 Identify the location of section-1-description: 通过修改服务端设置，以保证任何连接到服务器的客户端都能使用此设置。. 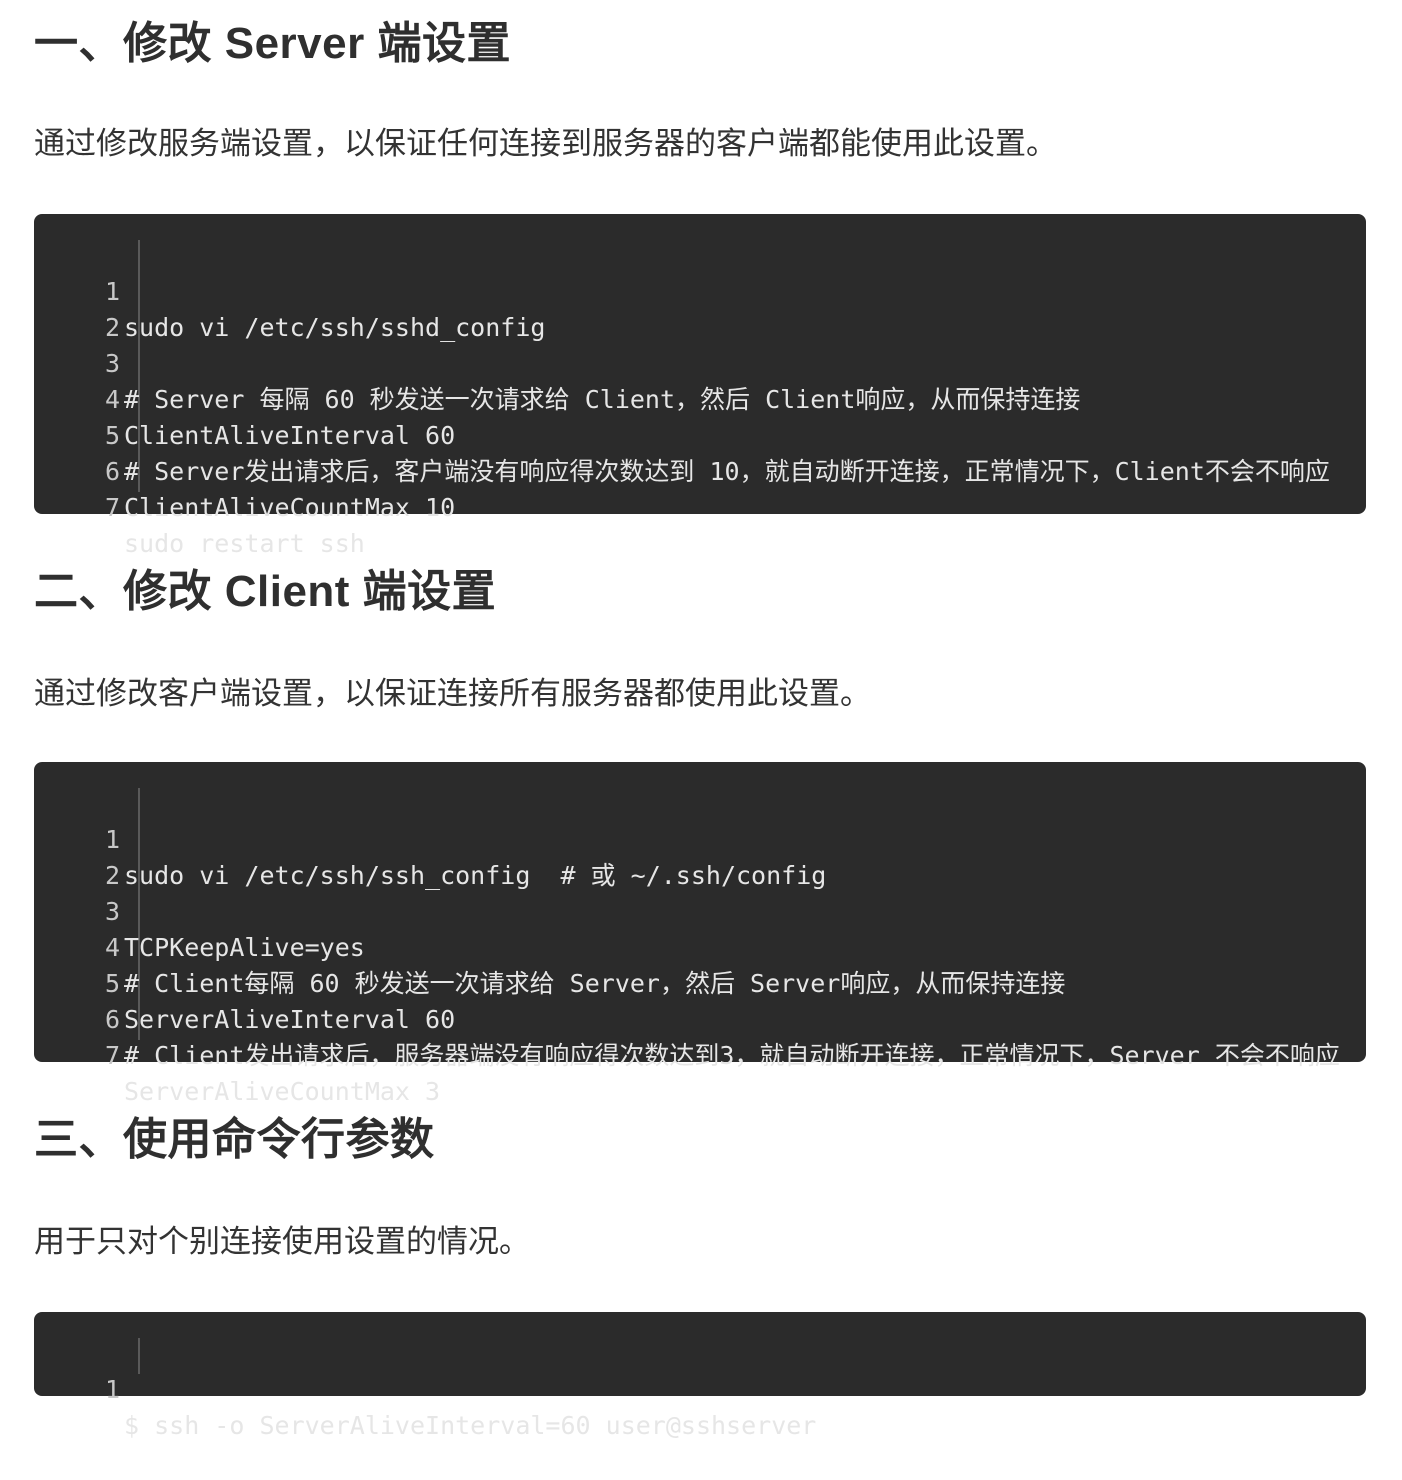
(545, 143).